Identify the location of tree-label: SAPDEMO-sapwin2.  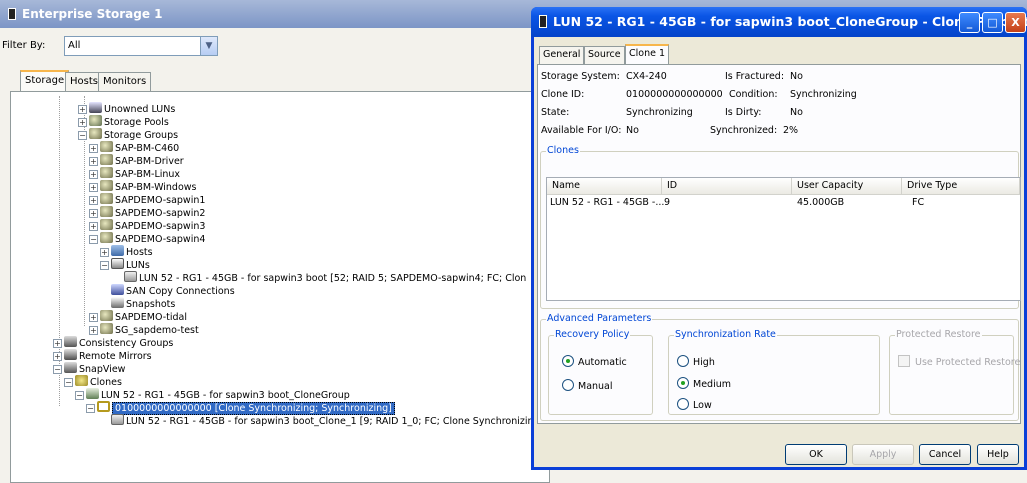
(160, 213).